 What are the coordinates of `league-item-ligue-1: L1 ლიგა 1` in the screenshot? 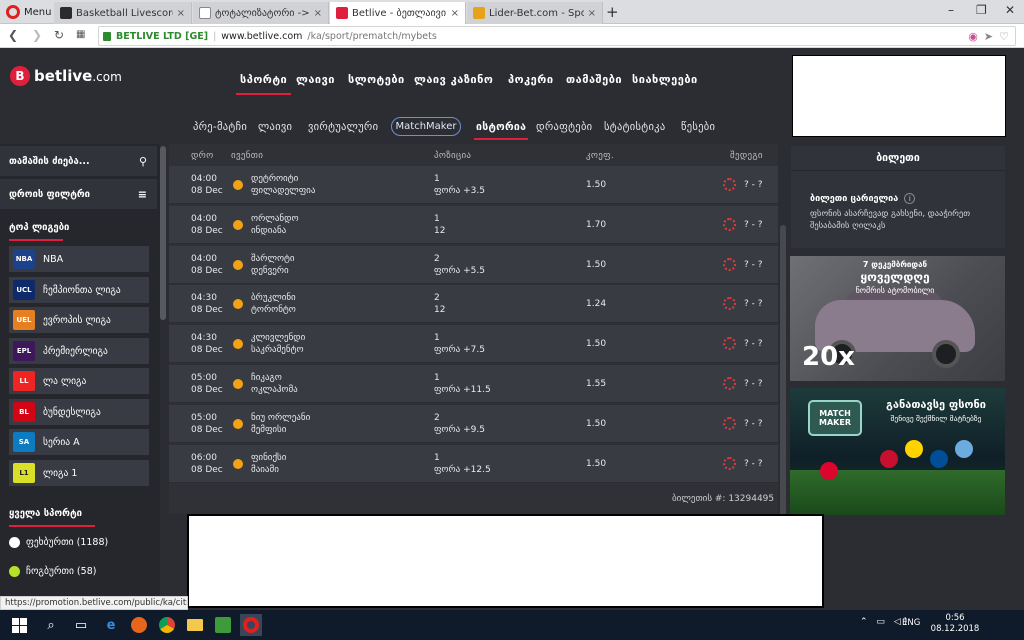 It's located at (79, 473).